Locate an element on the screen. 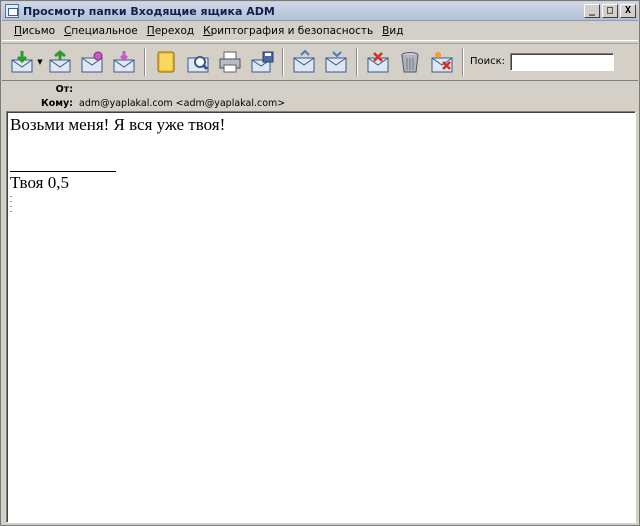  reply-all-button is located at coordinates (60, 62).